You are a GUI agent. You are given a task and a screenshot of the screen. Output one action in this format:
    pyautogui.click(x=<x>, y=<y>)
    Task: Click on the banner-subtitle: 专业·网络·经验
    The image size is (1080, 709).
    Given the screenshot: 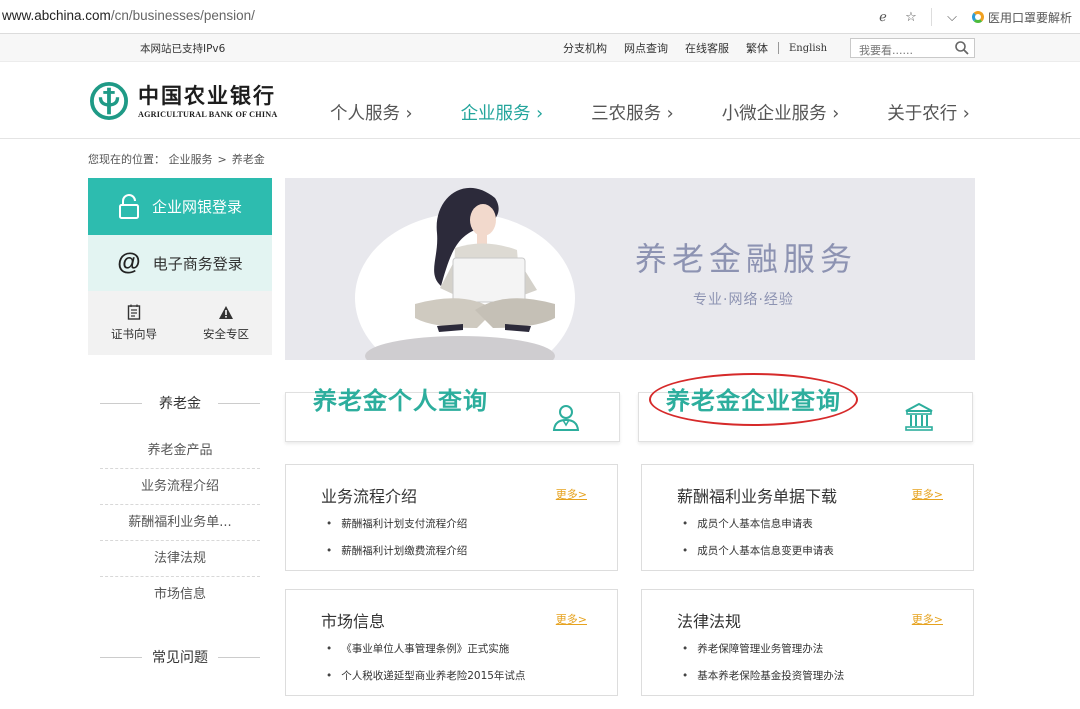 What is the action you would take?
    pyautogui.click(x=743, y=300)
    